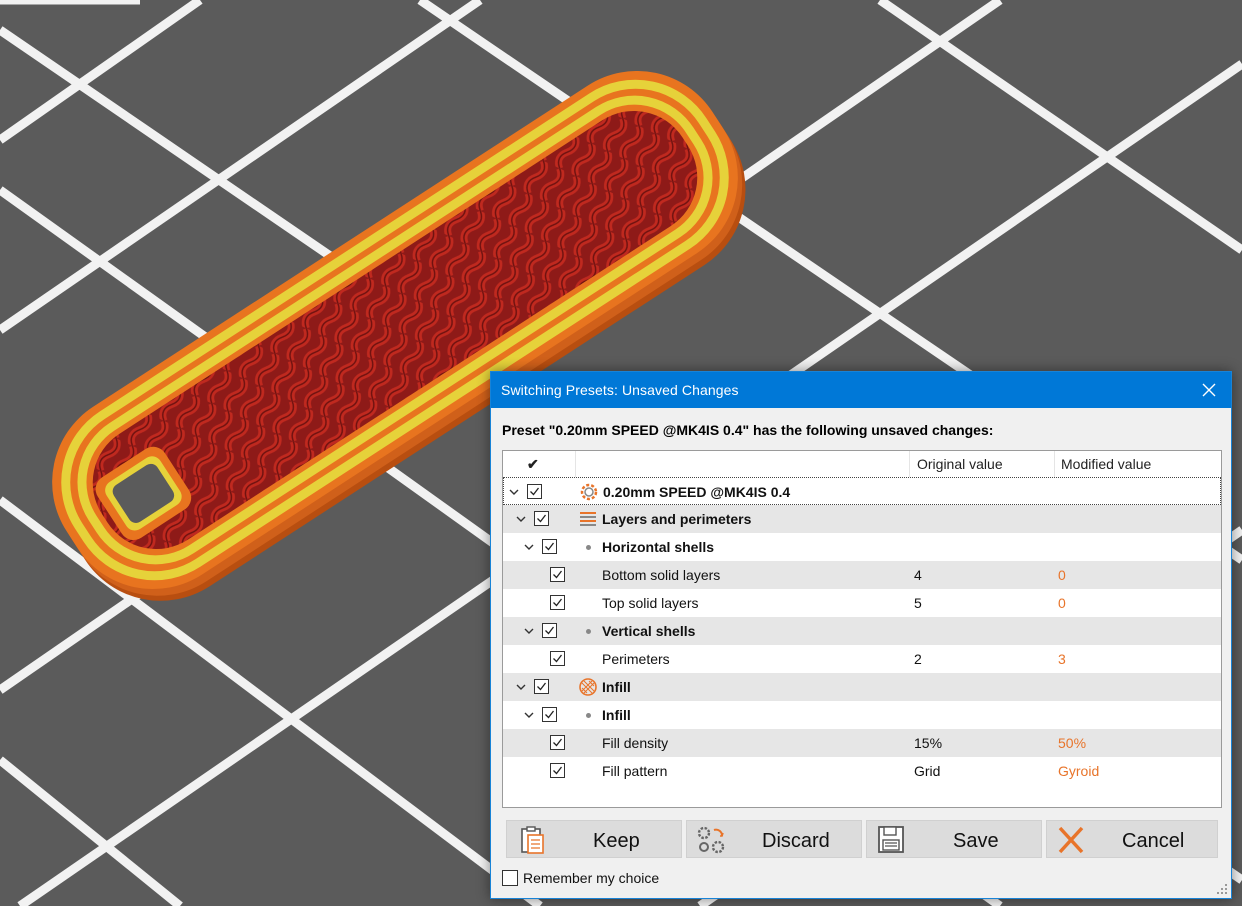 The height and width of the screenshot is (906, 1242). Describe the element at coordinates (862, 547) in the screenshot. I see `tree-row-horizontal-shells: Horizontal shells` at that location.